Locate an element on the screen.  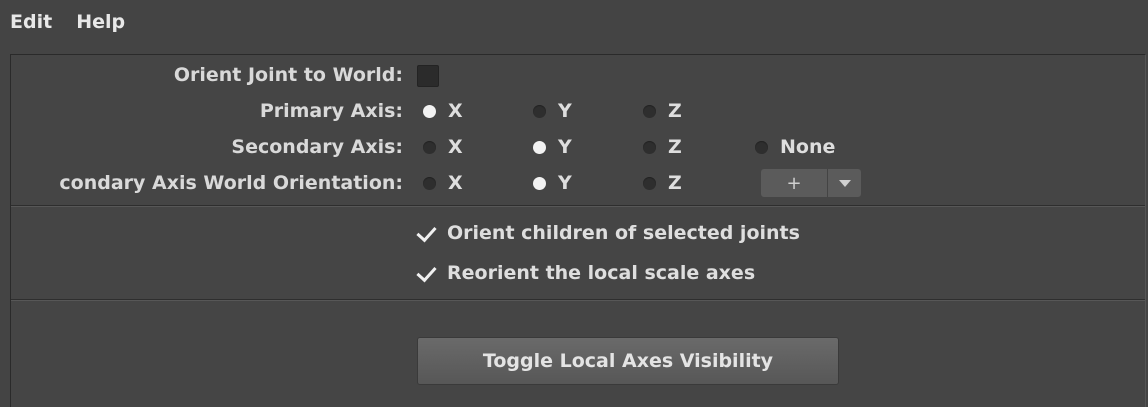
primary-axis-x-radio: X is located at coordinates (443, 111).